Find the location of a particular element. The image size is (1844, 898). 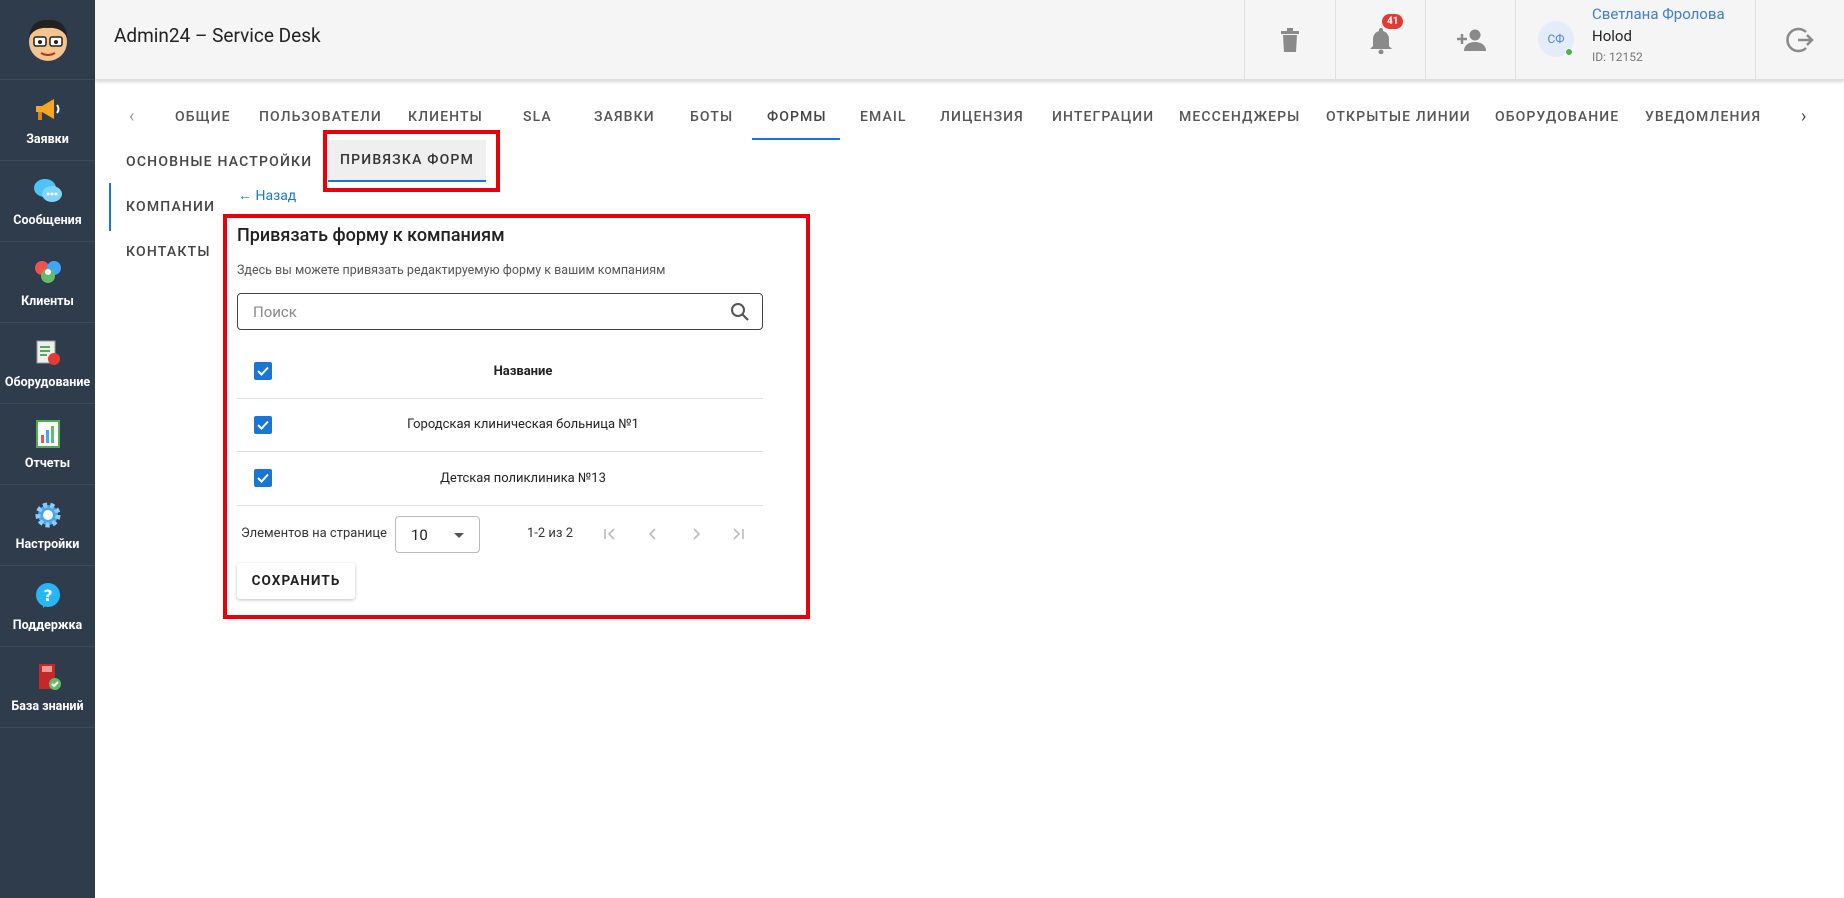

book-icon is located at coordinates (48, 677).